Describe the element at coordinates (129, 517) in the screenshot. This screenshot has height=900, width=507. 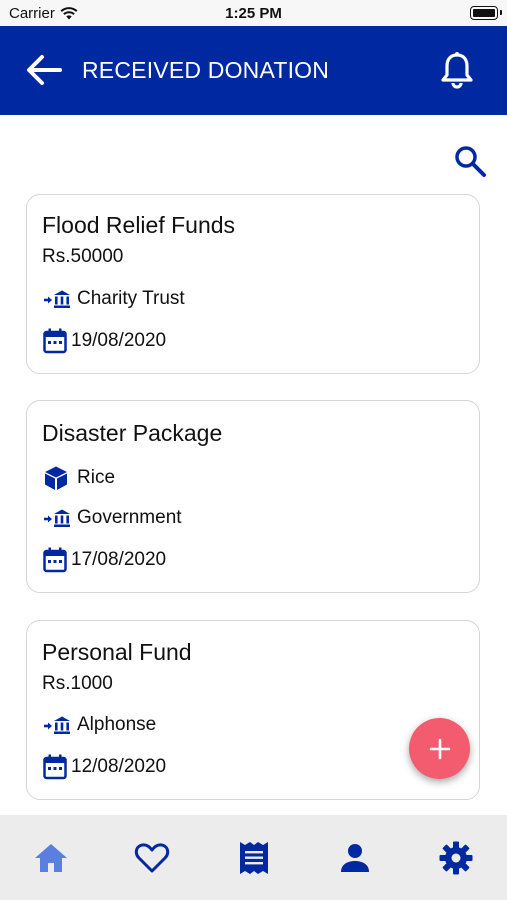
I see `donor-name: Government` at that location.